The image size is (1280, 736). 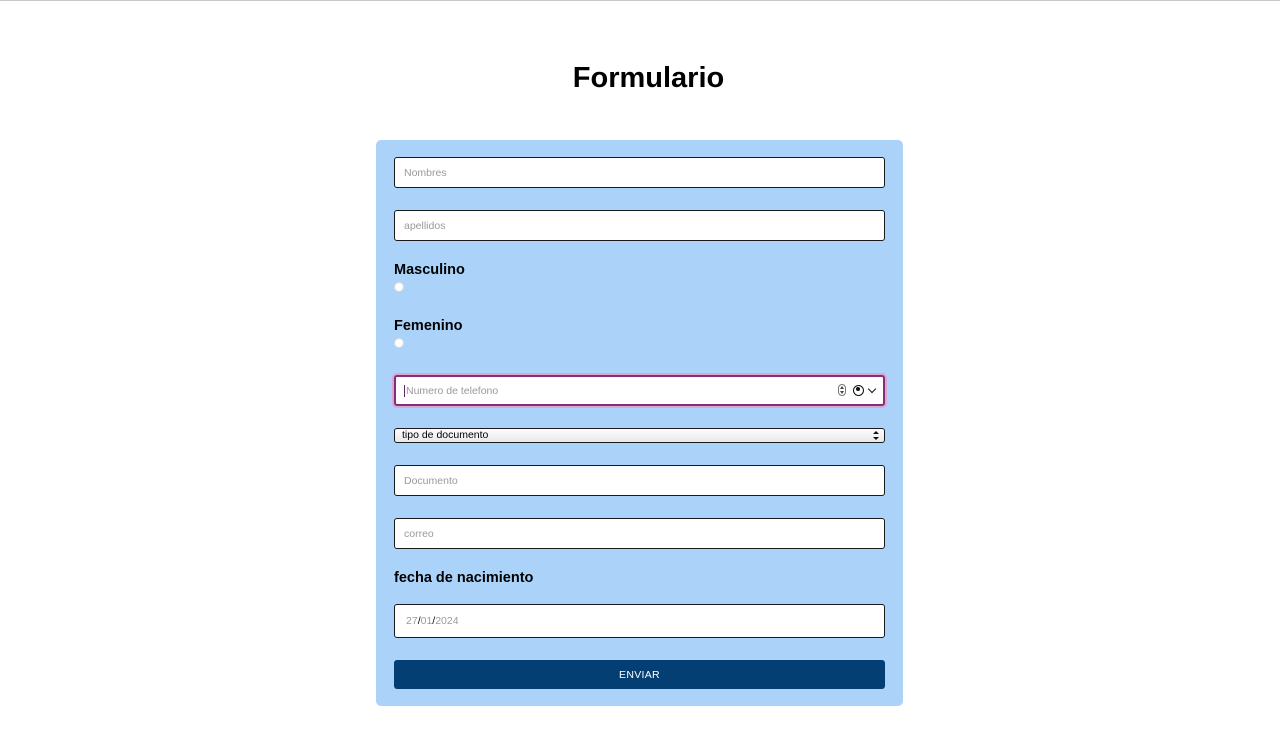 I want to click on documento-input: Documento, so click(x=639, y=480).